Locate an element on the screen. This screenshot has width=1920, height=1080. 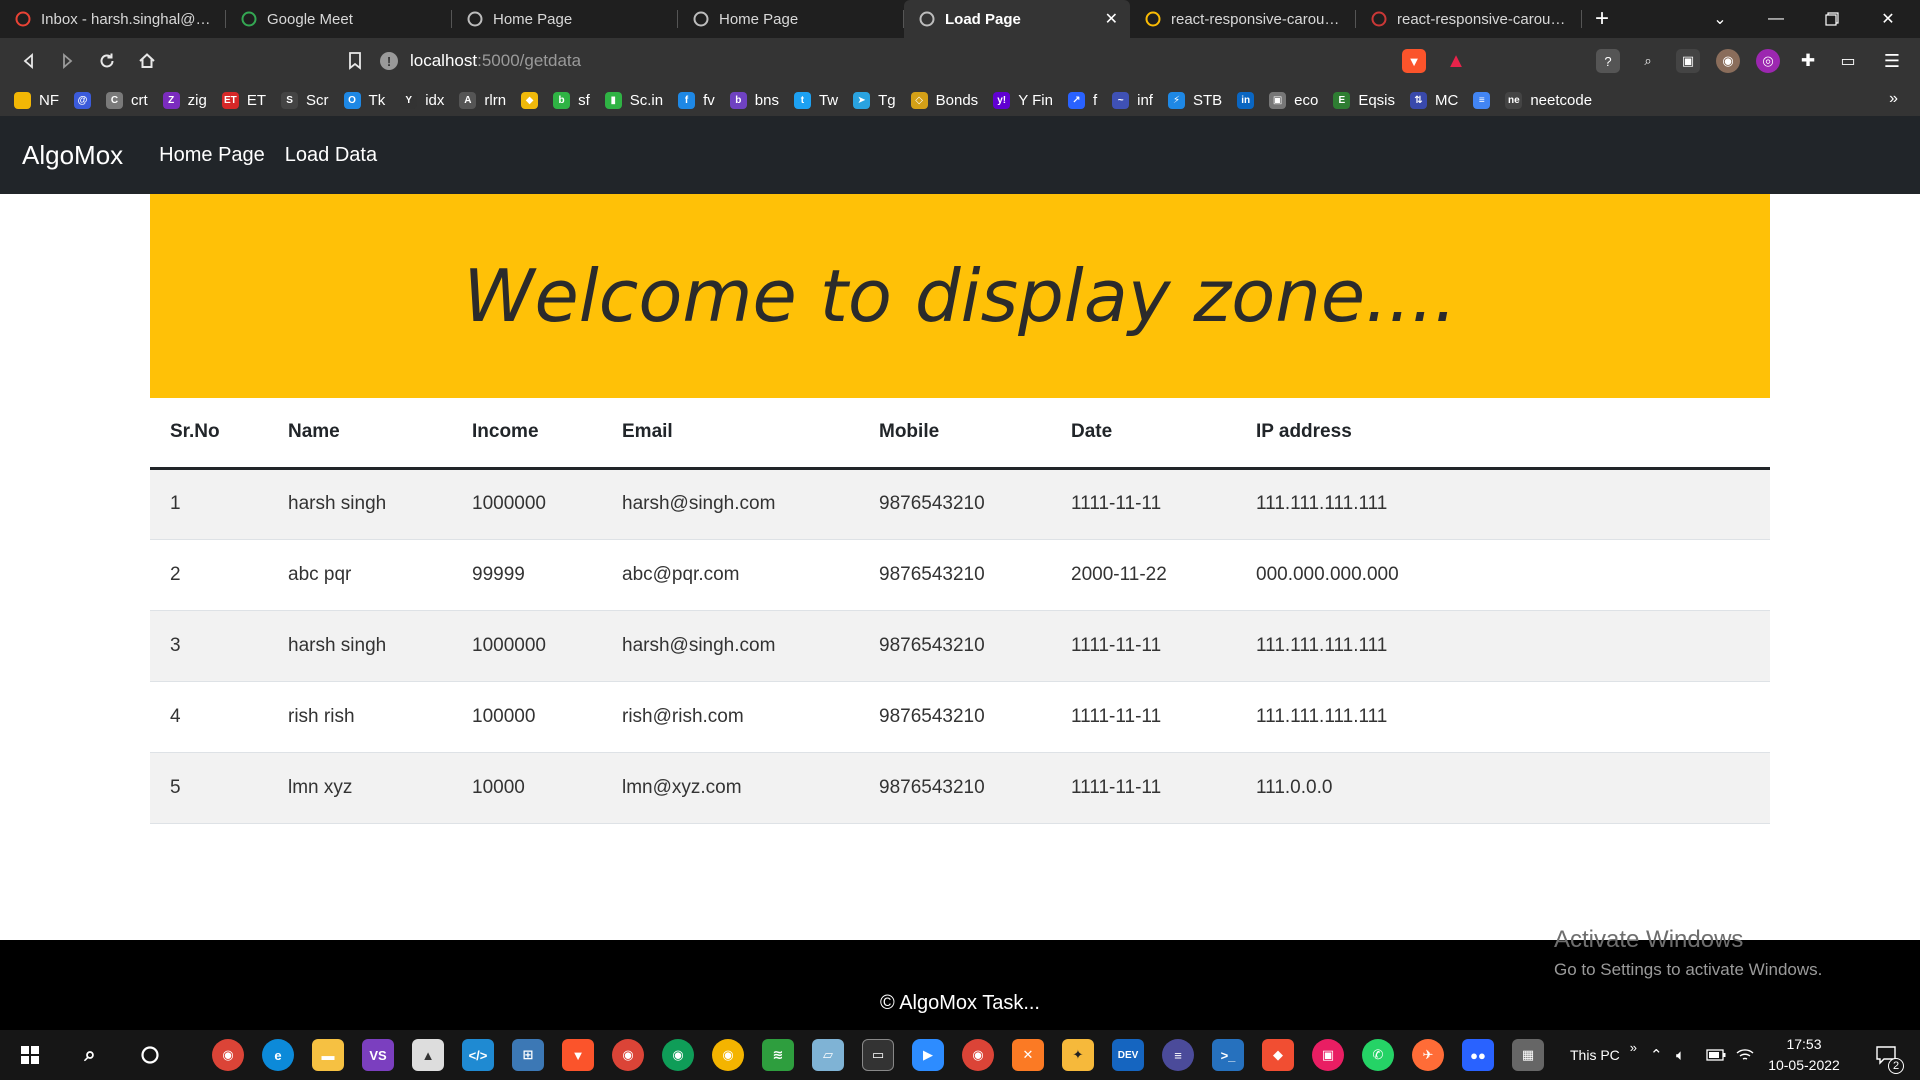
bookmark-item: Zzig is located at coordinates (184, 100).